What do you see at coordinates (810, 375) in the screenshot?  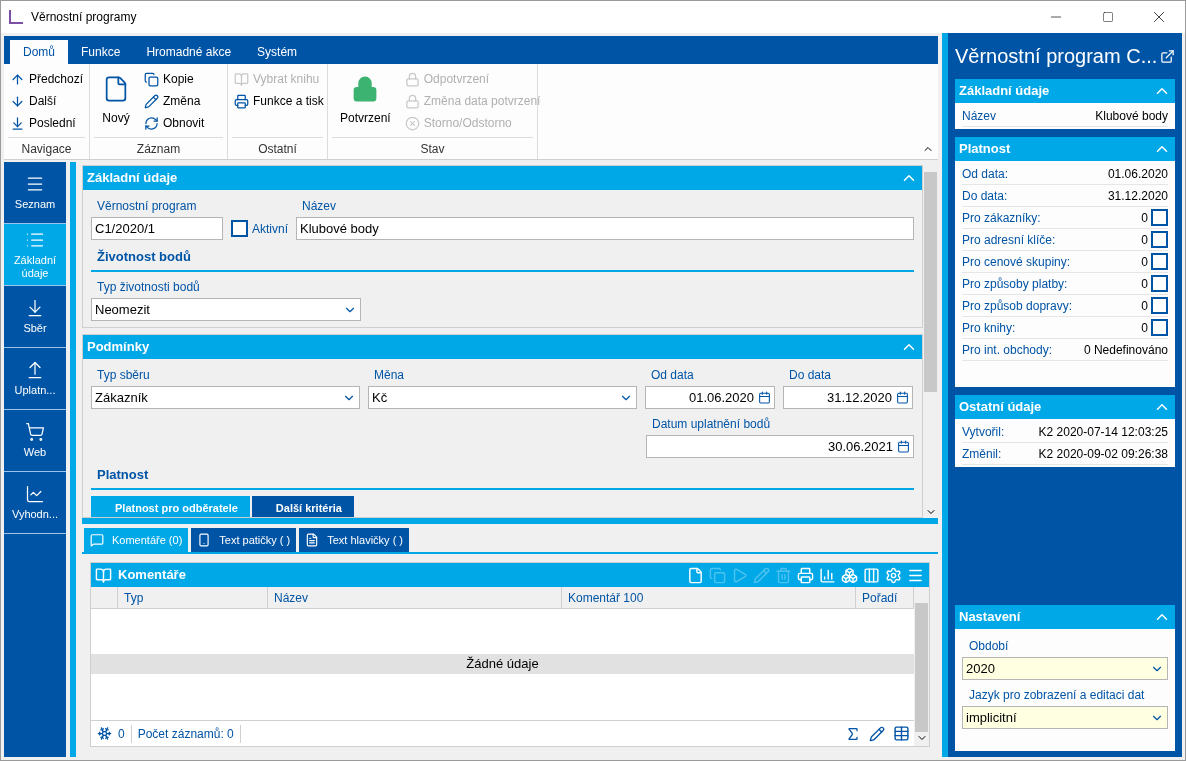 I see `field-label: Do data` at bounding box center [810, 375].